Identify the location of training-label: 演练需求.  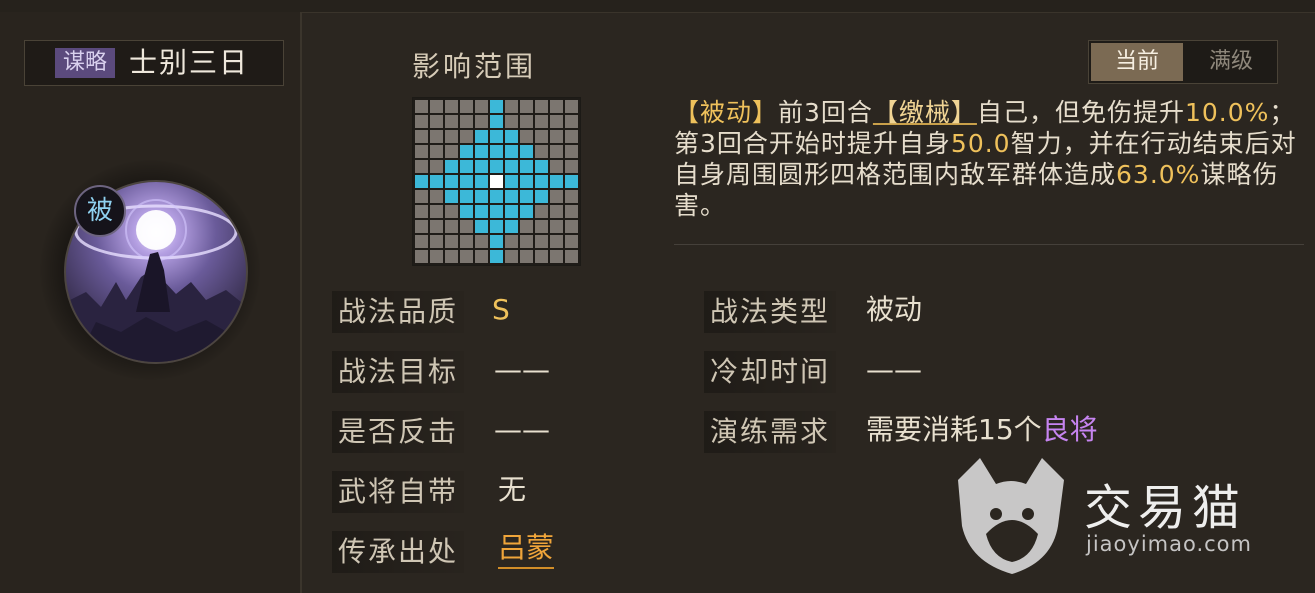
(770, 432).